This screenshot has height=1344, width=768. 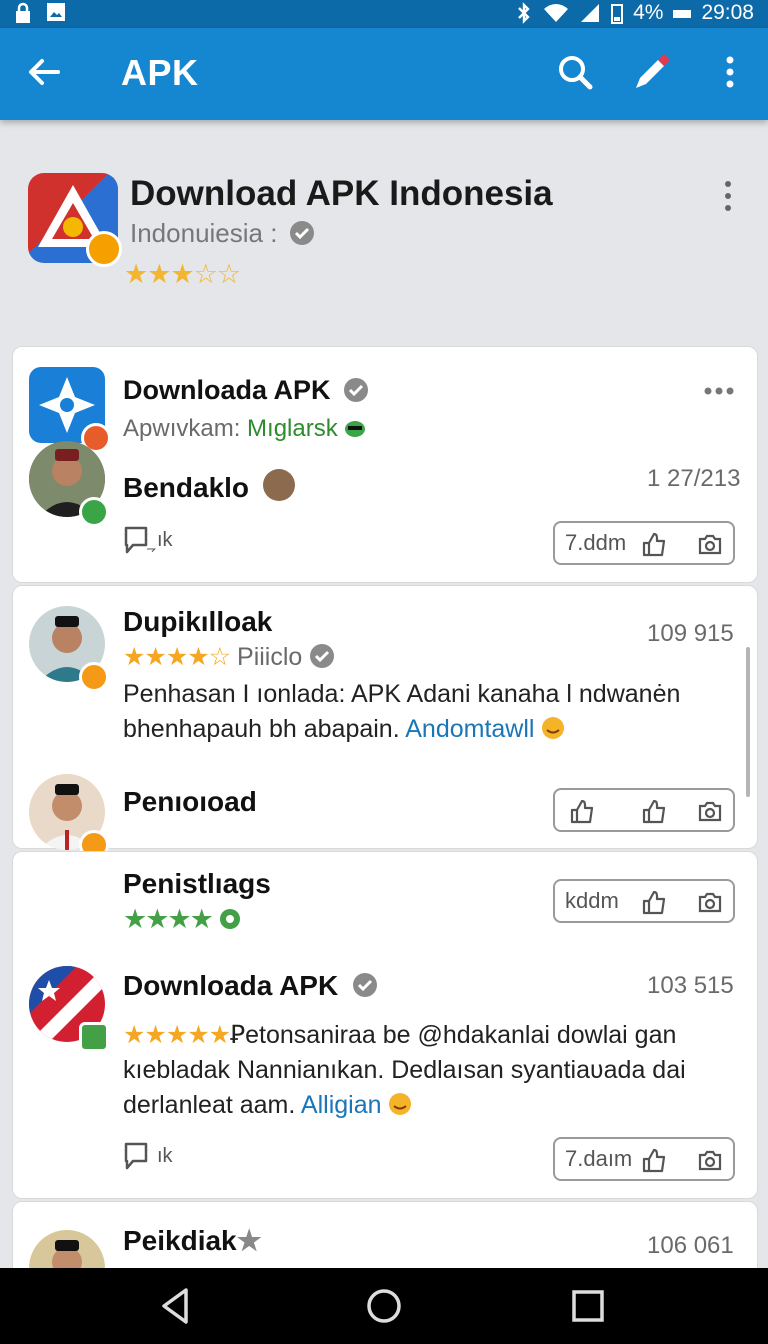 I want to click on reaction-pill, so click(x=644, y=810).